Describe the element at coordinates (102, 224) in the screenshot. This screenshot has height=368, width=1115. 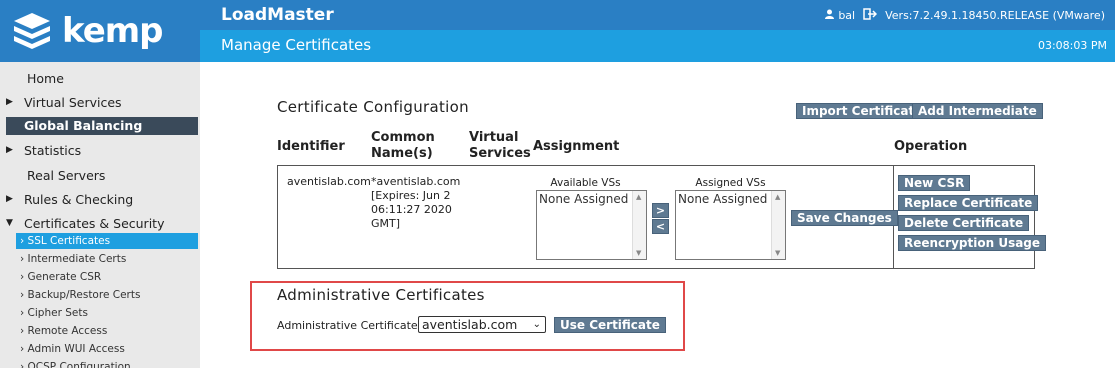
I see `sidebar-item-certificates-security: ▼ Certificates & Security` at that location.